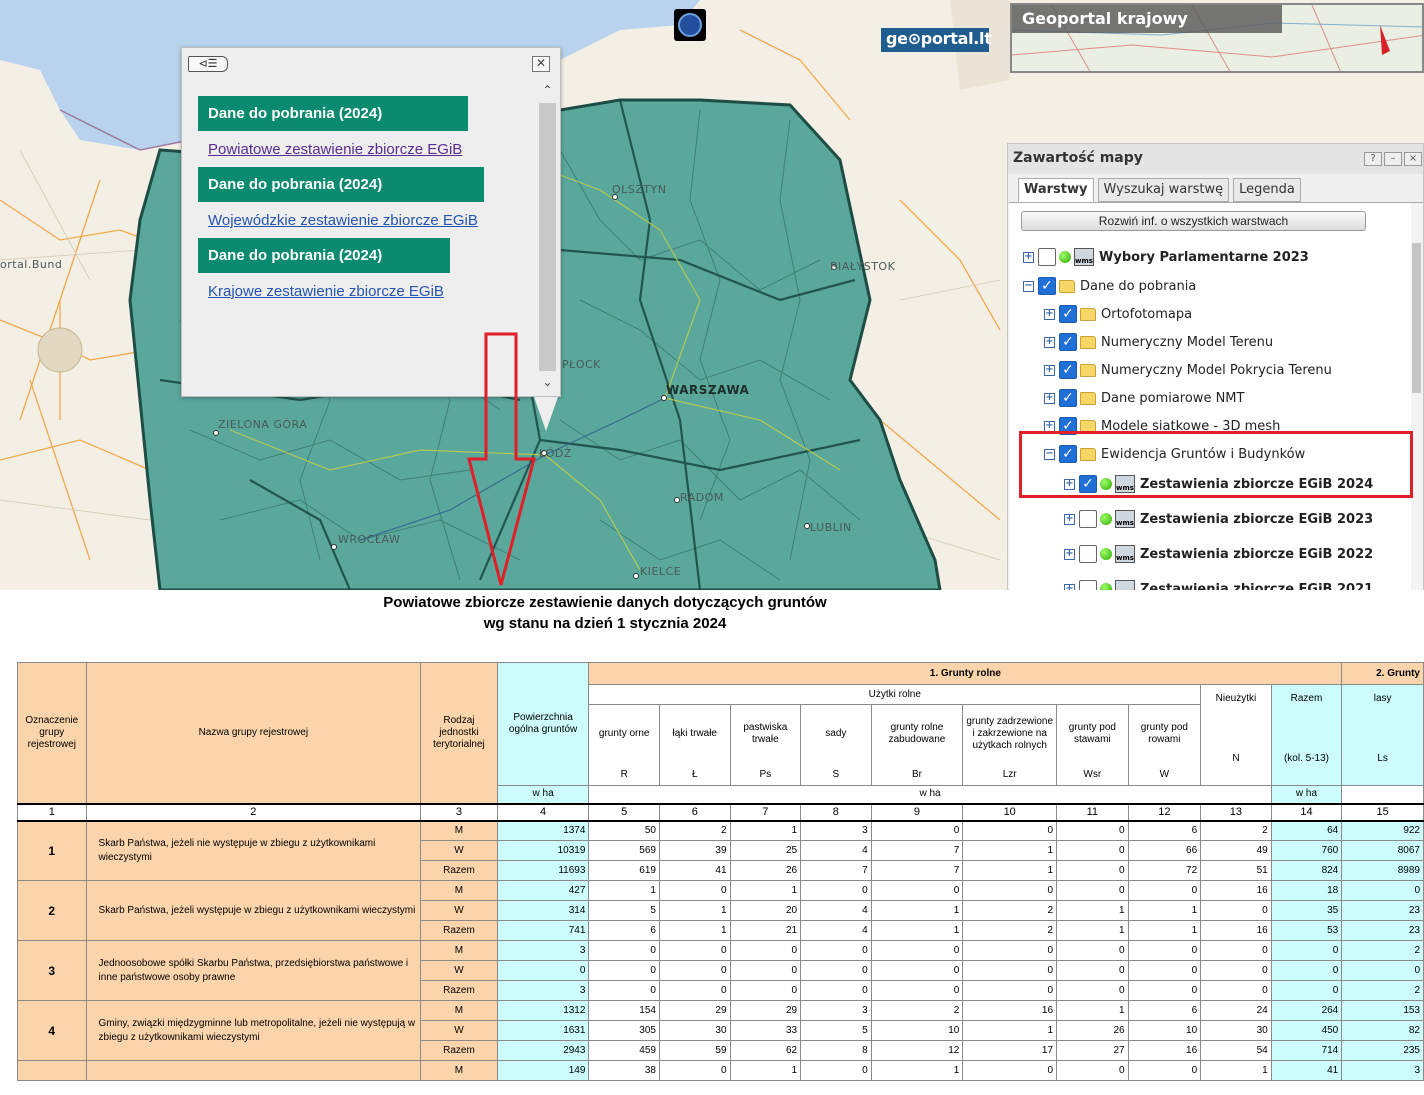 The image size is (1424, 1095). What do you see at coordinates (1144, 398) in the screenshot?
I see `layer-row: + ✓ Dane pomiarowe NMT` at bounding box center [1144, 398].